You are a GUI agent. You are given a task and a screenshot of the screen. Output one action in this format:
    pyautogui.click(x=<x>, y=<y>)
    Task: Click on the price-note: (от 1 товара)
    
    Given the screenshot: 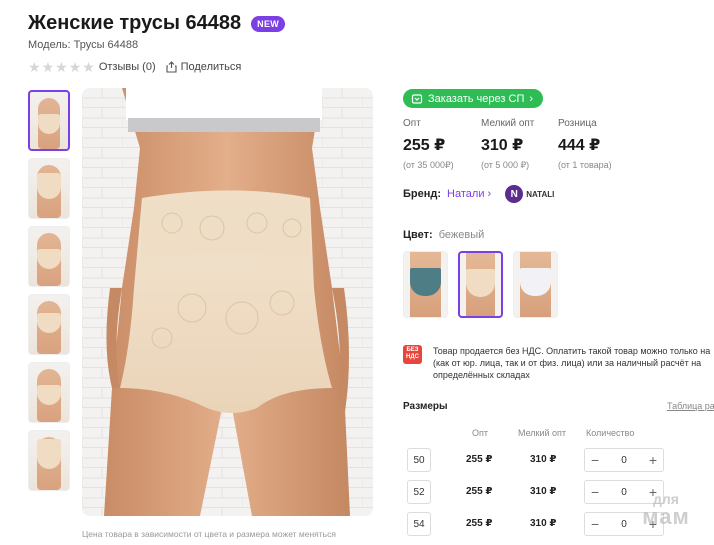 What is the action you would take?
    pyautogui.click(x=585, y=165)
    